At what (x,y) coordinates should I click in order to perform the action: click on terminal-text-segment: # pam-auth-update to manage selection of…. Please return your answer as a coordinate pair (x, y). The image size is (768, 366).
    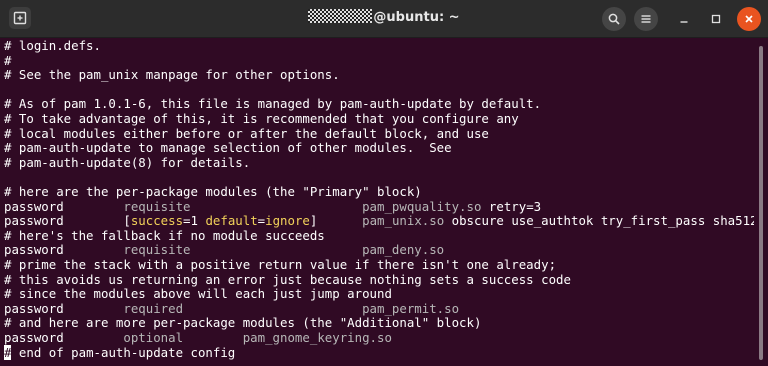
    Looking at the image, I should click on (228, 148).